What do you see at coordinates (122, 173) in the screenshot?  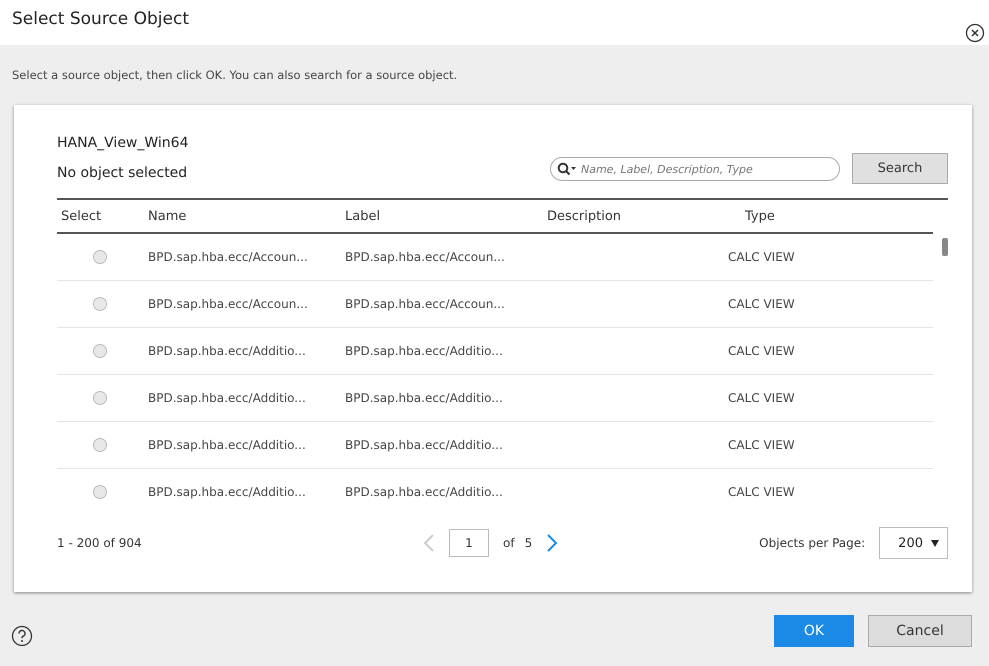 I see `selection-status: No object selected` at bounding box center [122, 173].